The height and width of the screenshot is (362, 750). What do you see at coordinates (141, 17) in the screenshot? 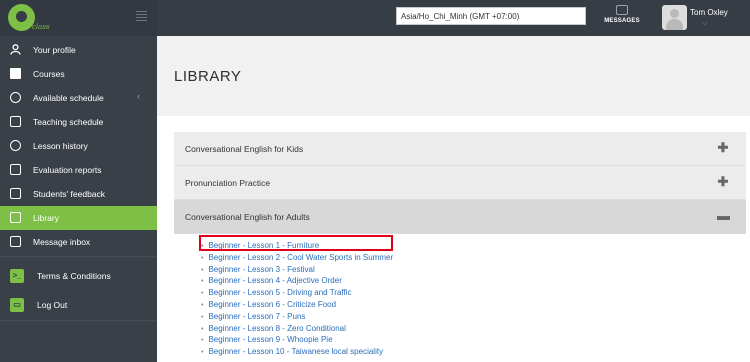
I see `menu-toggle-icon` at bounding box center [141, 17].